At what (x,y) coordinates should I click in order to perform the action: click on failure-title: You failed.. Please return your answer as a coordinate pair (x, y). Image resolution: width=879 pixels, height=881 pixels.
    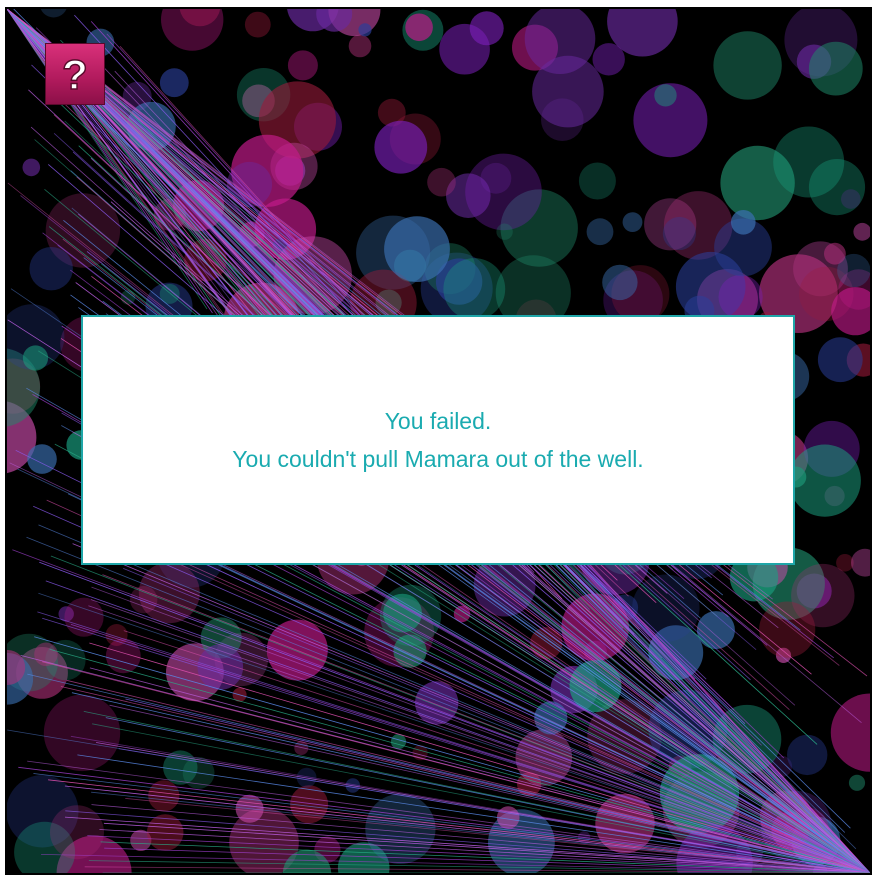
    Looking at the image, I should click on (438, 421).